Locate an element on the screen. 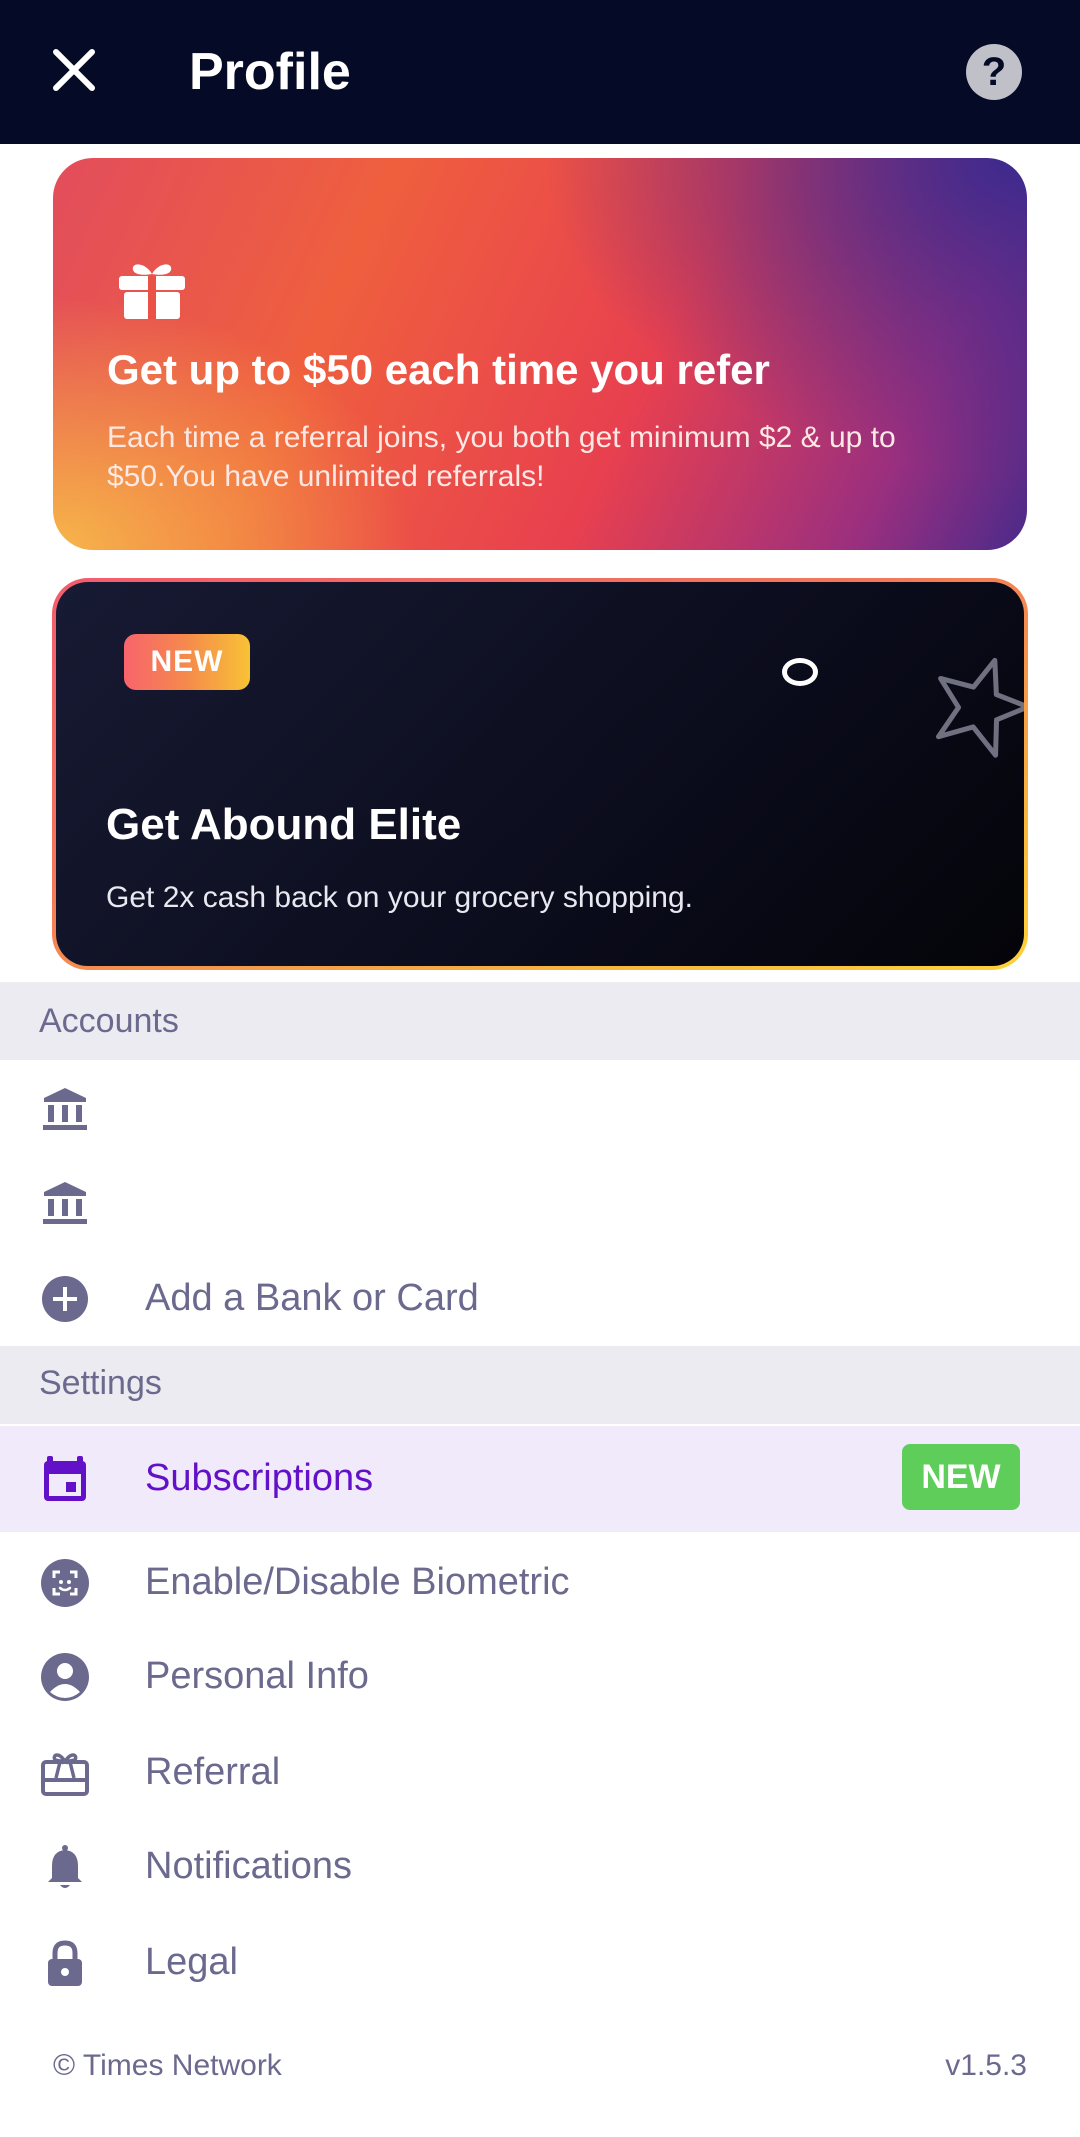  help-button: ? is located at coordinates (994, 72).